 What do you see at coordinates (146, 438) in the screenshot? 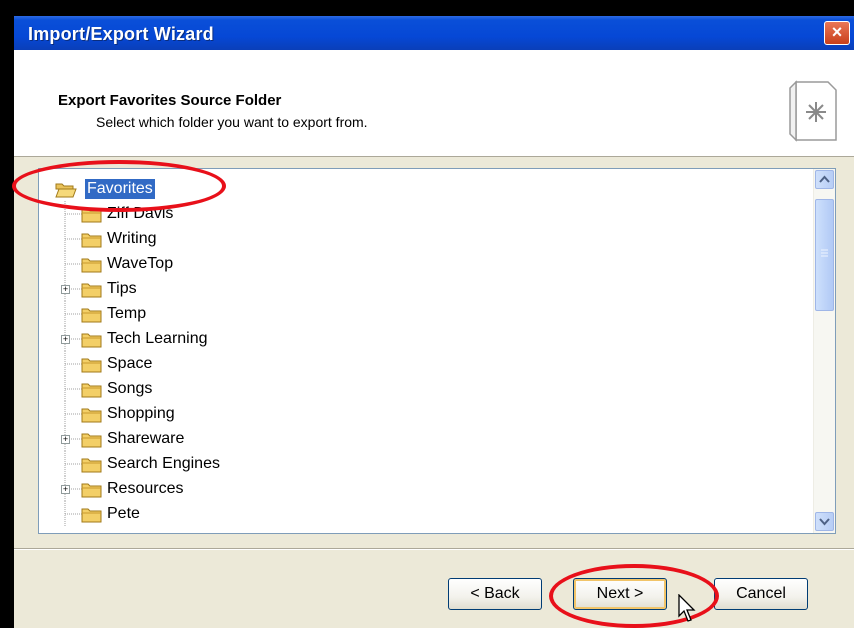
I see `tree-item-label: Shareware` at bounding box center [146, 438].